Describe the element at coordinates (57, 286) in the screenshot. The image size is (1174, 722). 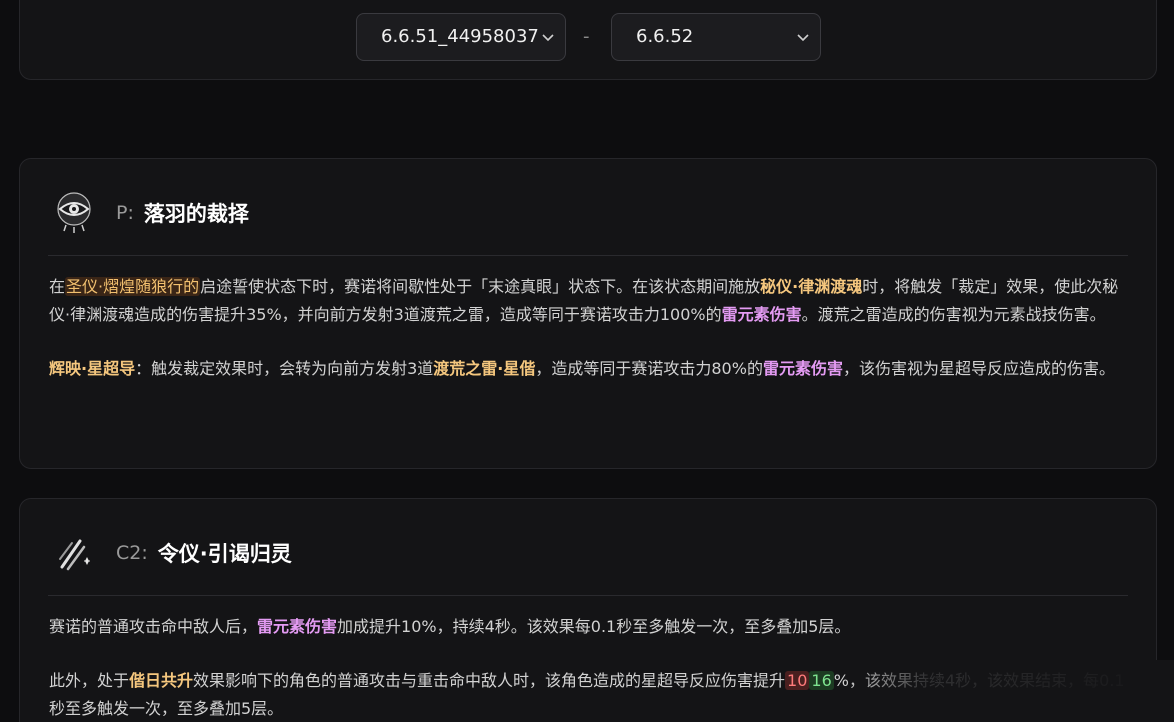
I see `text: 在` at that location.